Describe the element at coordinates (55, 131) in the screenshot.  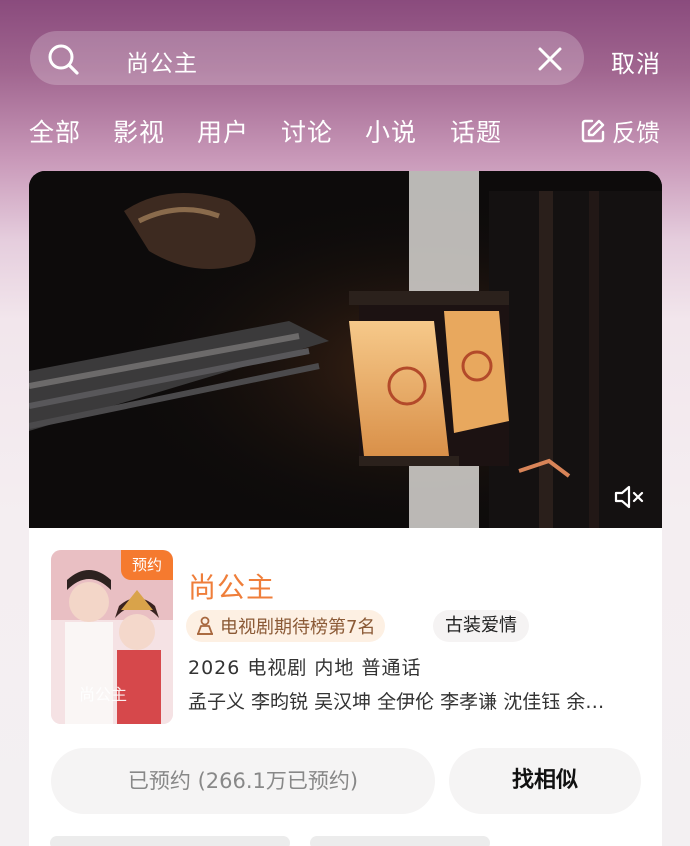
I see `tab-all: 全部` at that location.